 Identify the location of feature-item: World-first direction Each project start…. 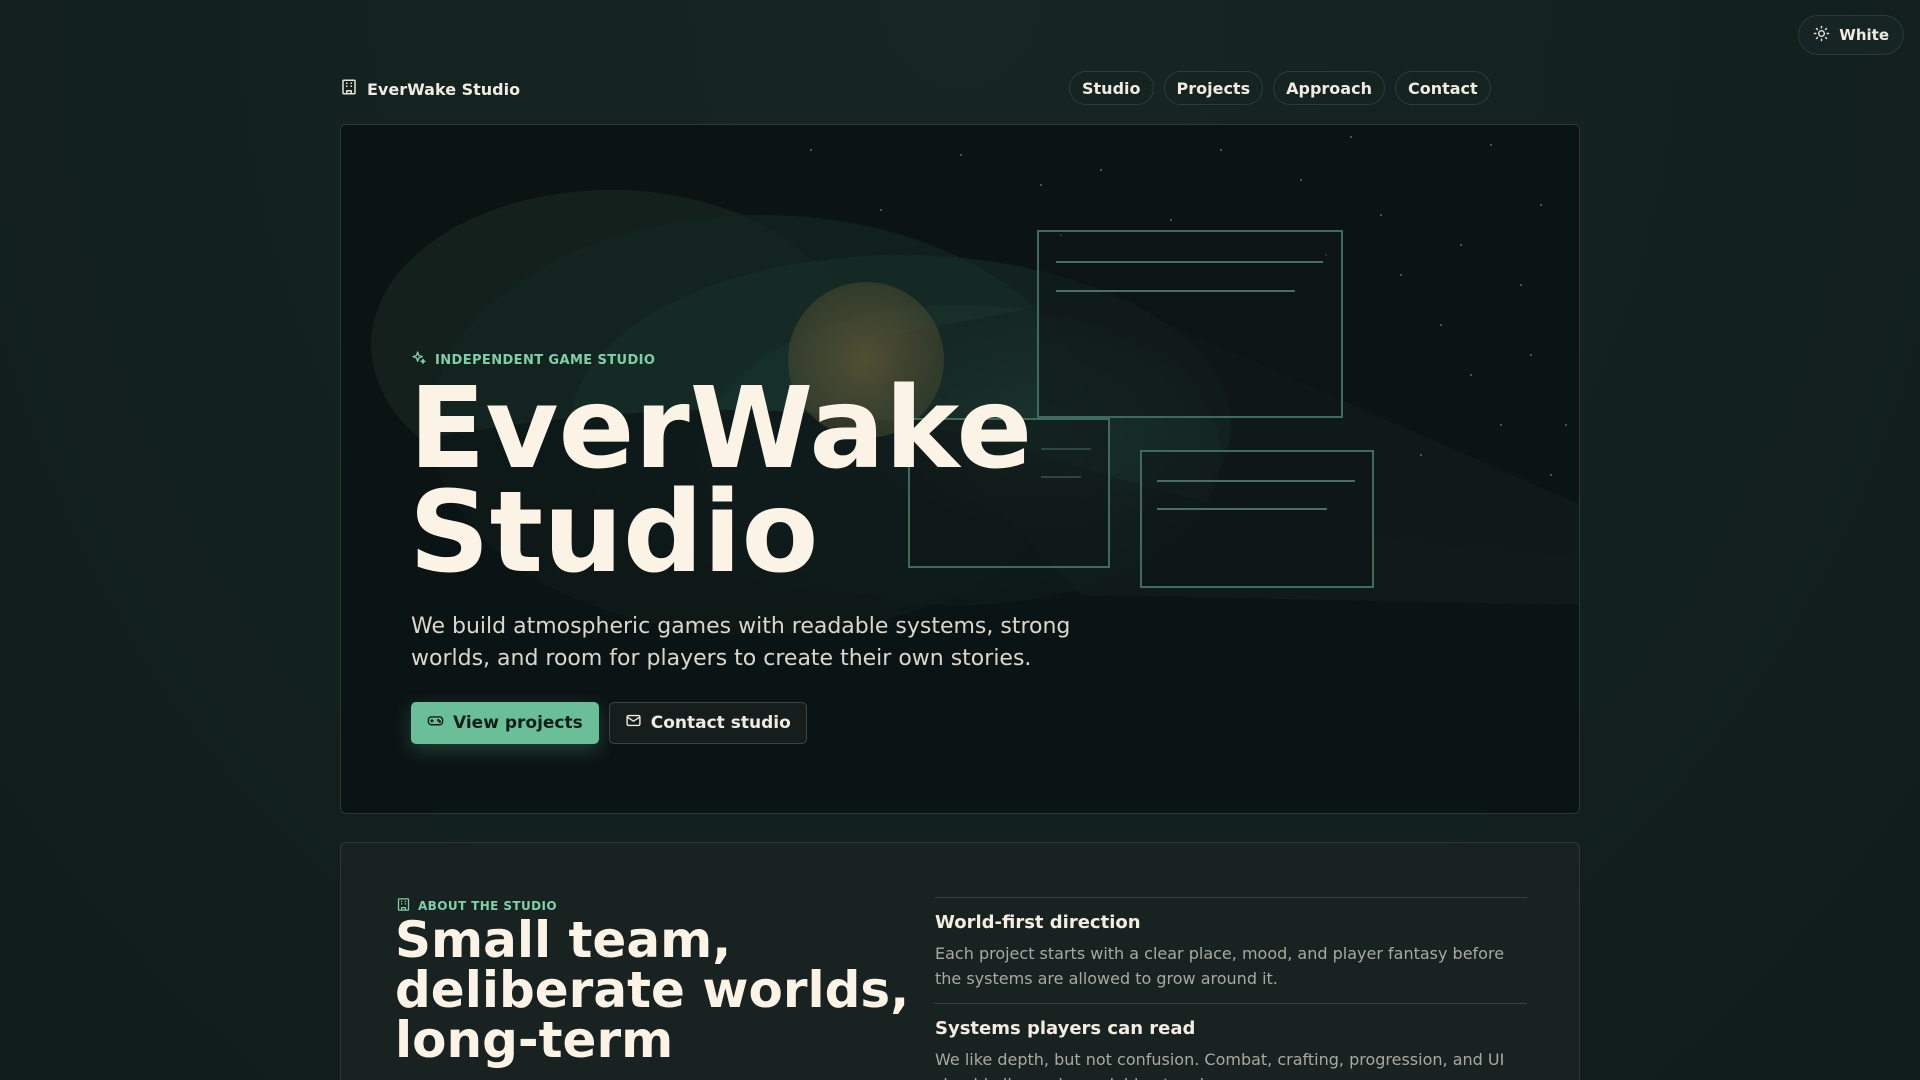
(1231, 943).